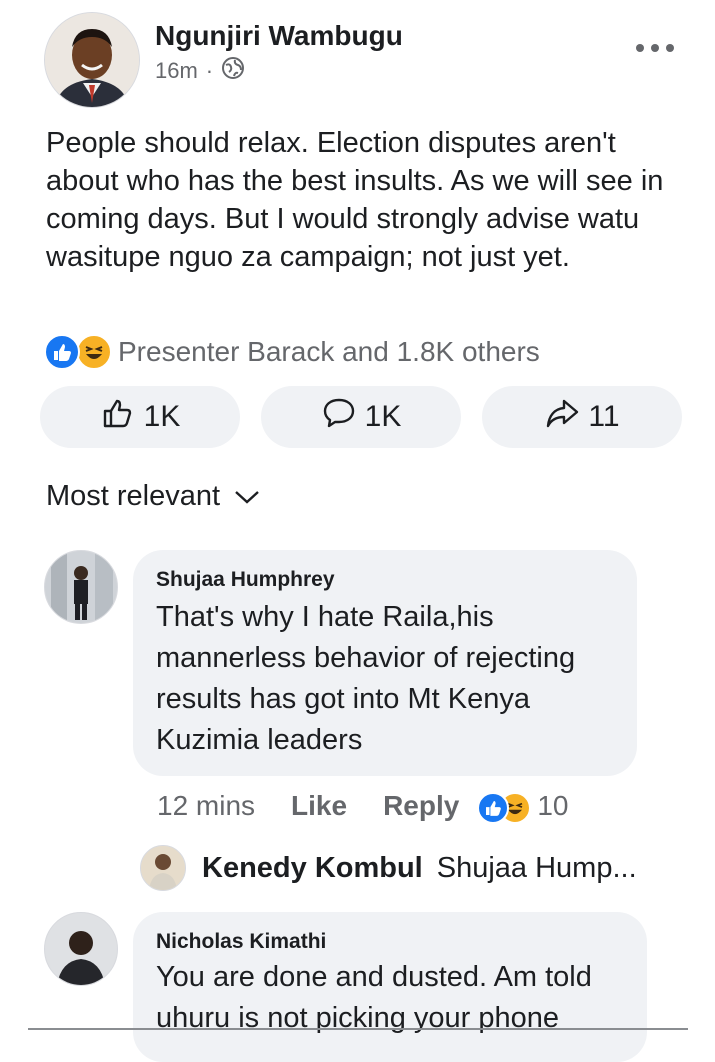 Image resolution: width=715 pixels, height=1062 pixels. Describe the element at coordinates (366, 658) in the screenshot. I see `comment-text-line: mannerless behavior of rejecting` at that location.